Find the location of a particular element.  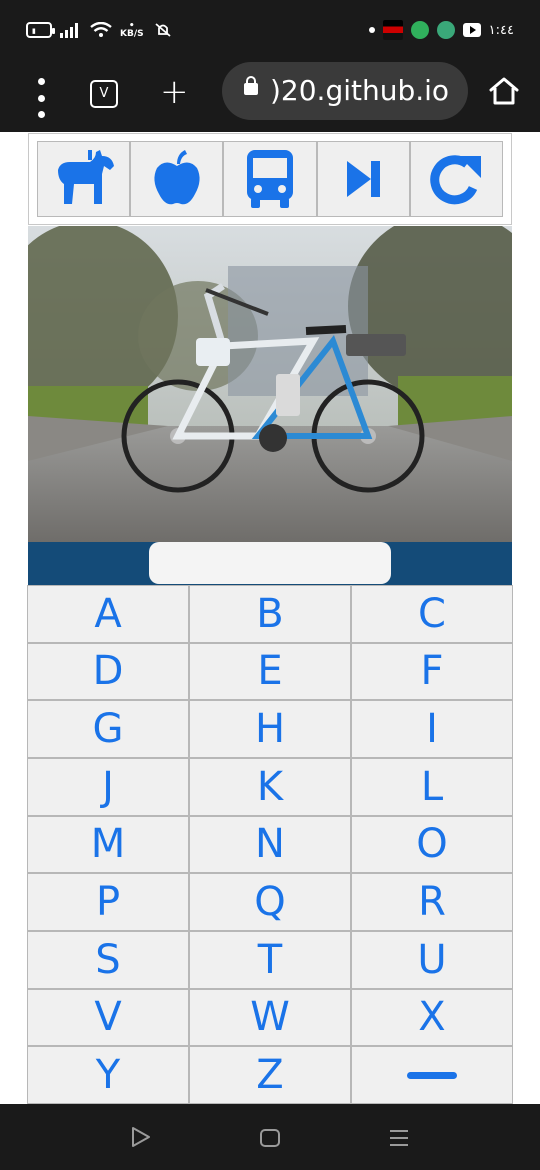

fruits-category-button is located at coordinates (177, 179).